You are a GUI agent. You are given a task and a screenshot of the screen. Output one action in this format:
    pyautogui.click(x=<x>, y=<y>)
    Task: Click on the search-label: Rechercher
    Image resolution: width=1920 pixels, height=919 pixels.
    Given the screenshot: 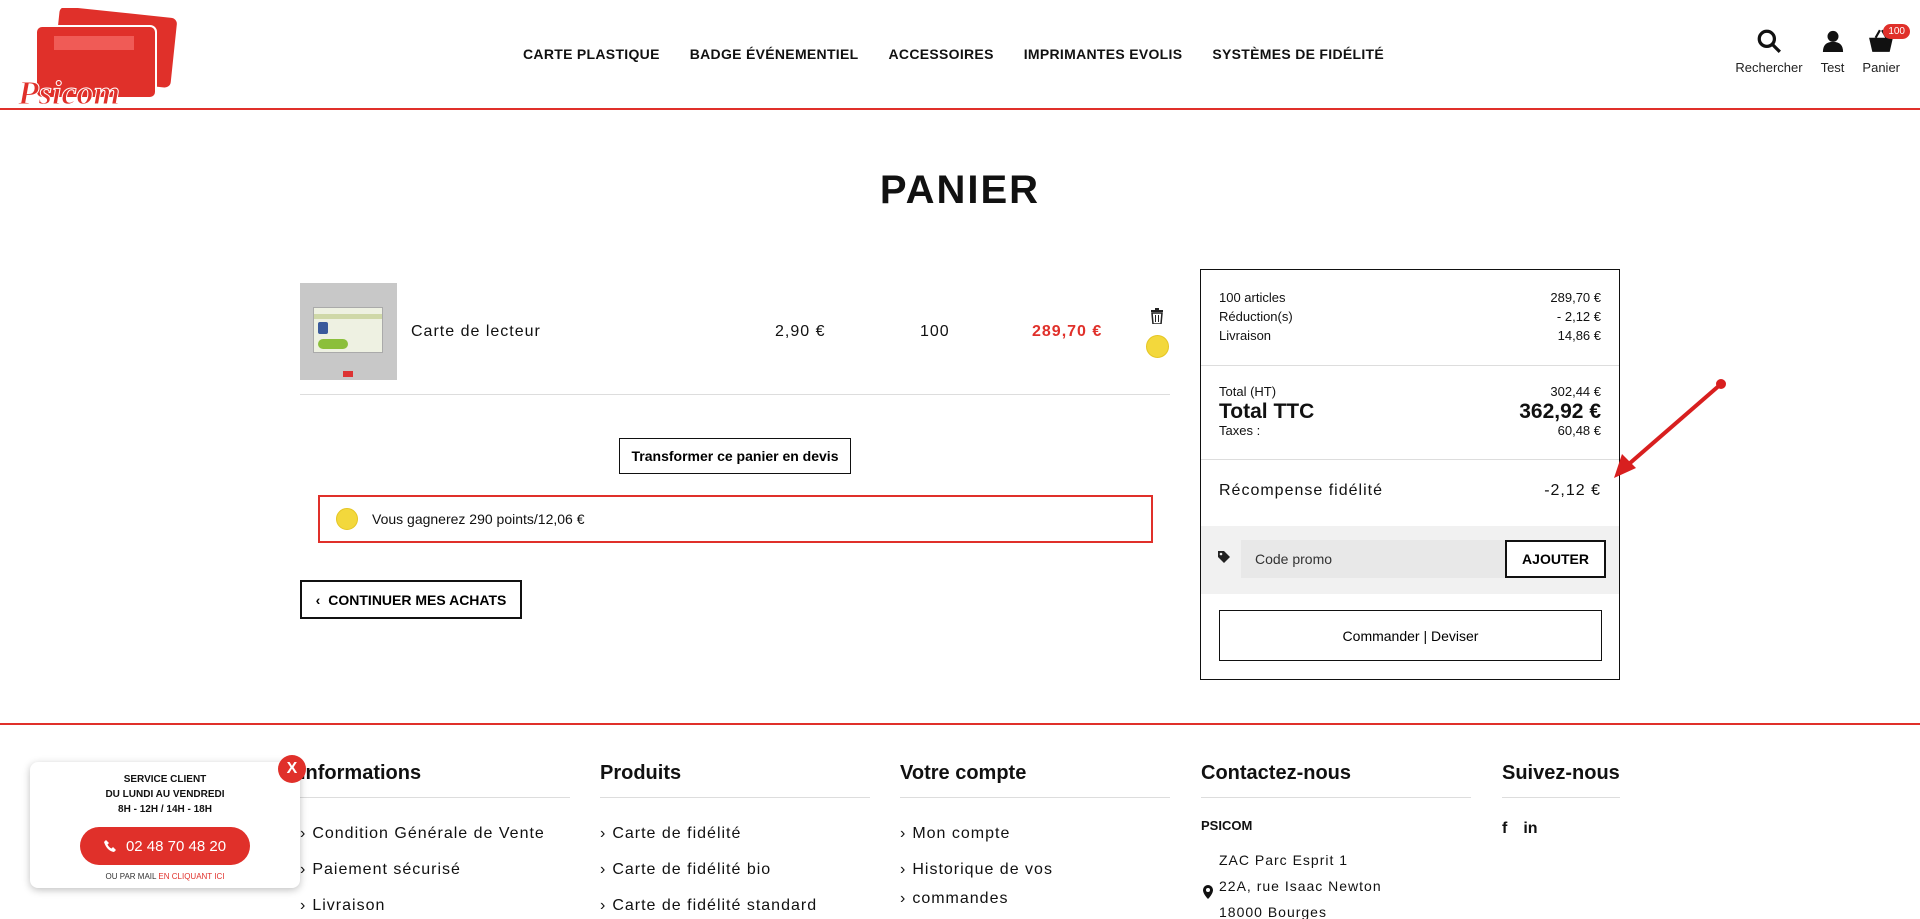 What is the action you would take?
    pyautogui.click(x=1769, y=67)
    